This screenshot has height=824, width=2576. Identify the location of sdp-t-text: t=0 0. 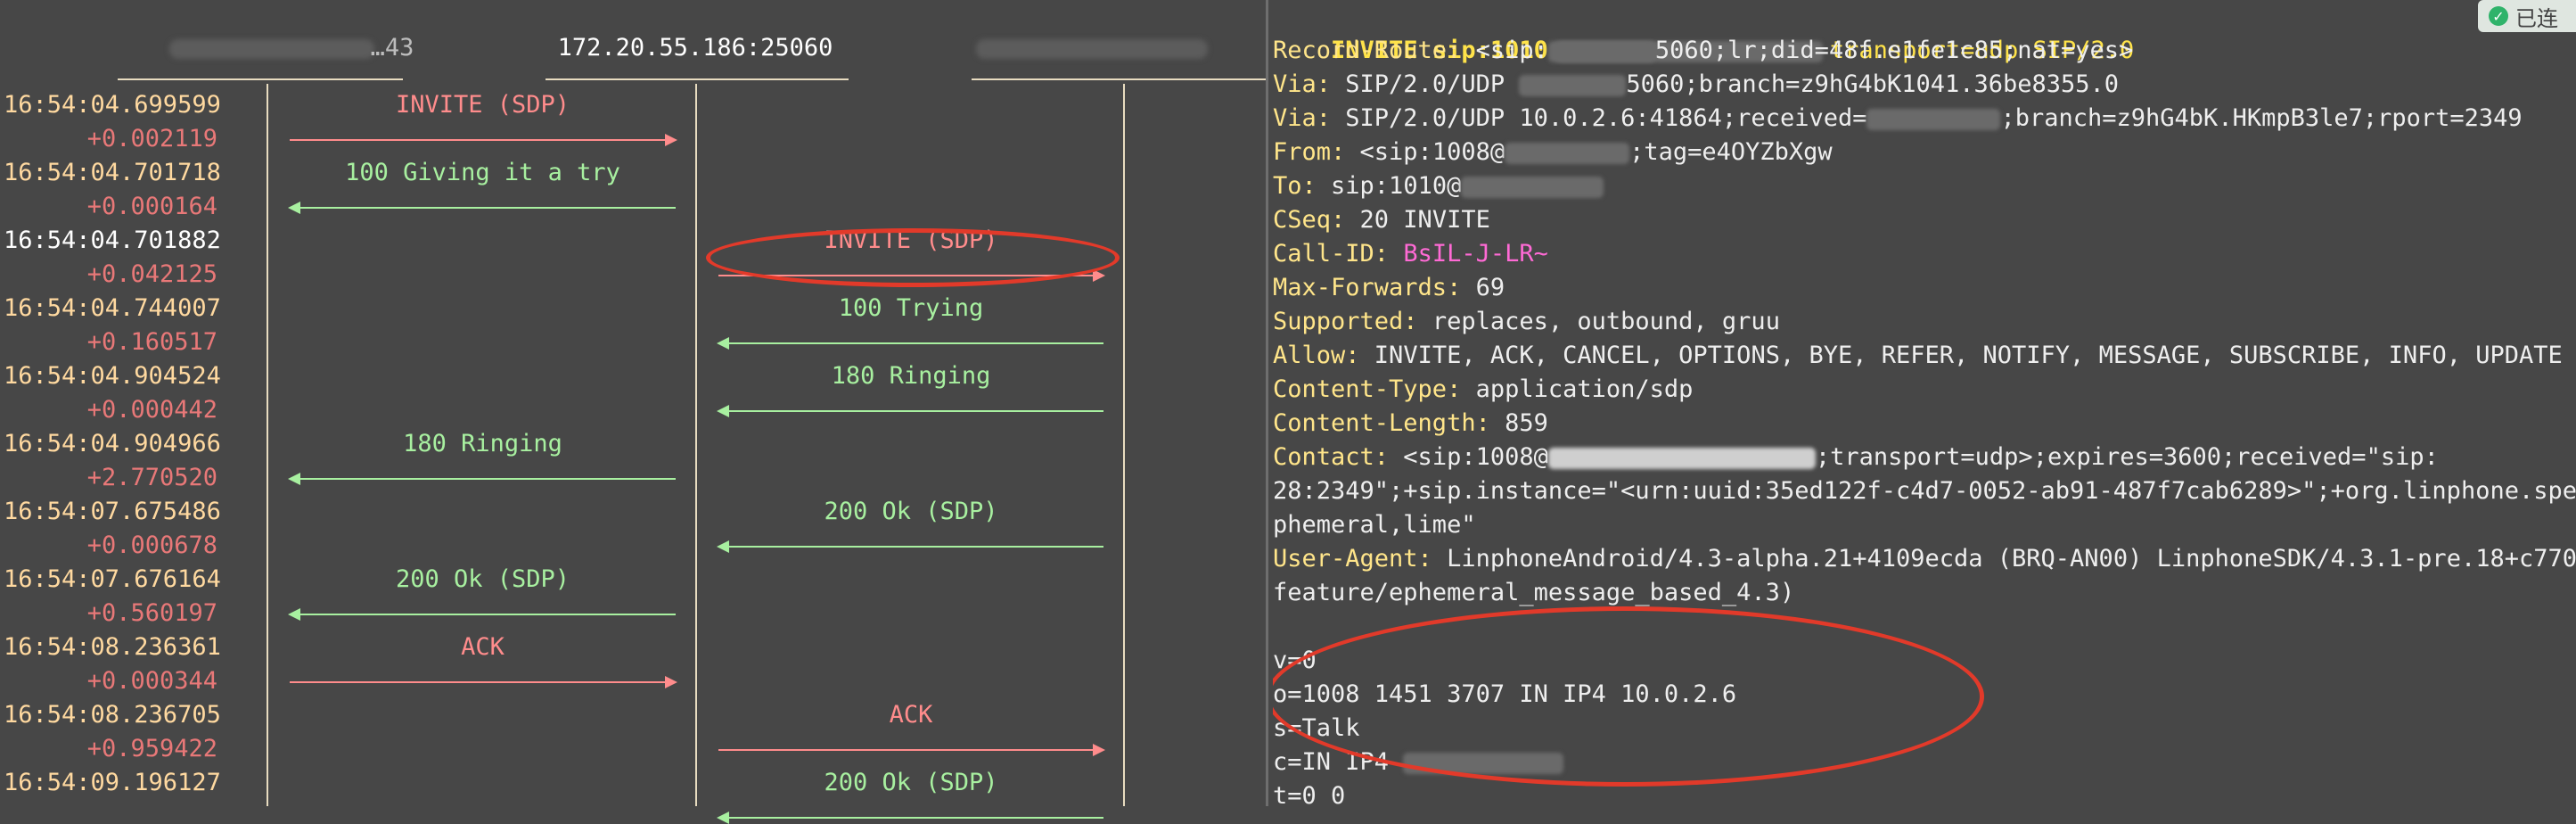
(1309, 794).